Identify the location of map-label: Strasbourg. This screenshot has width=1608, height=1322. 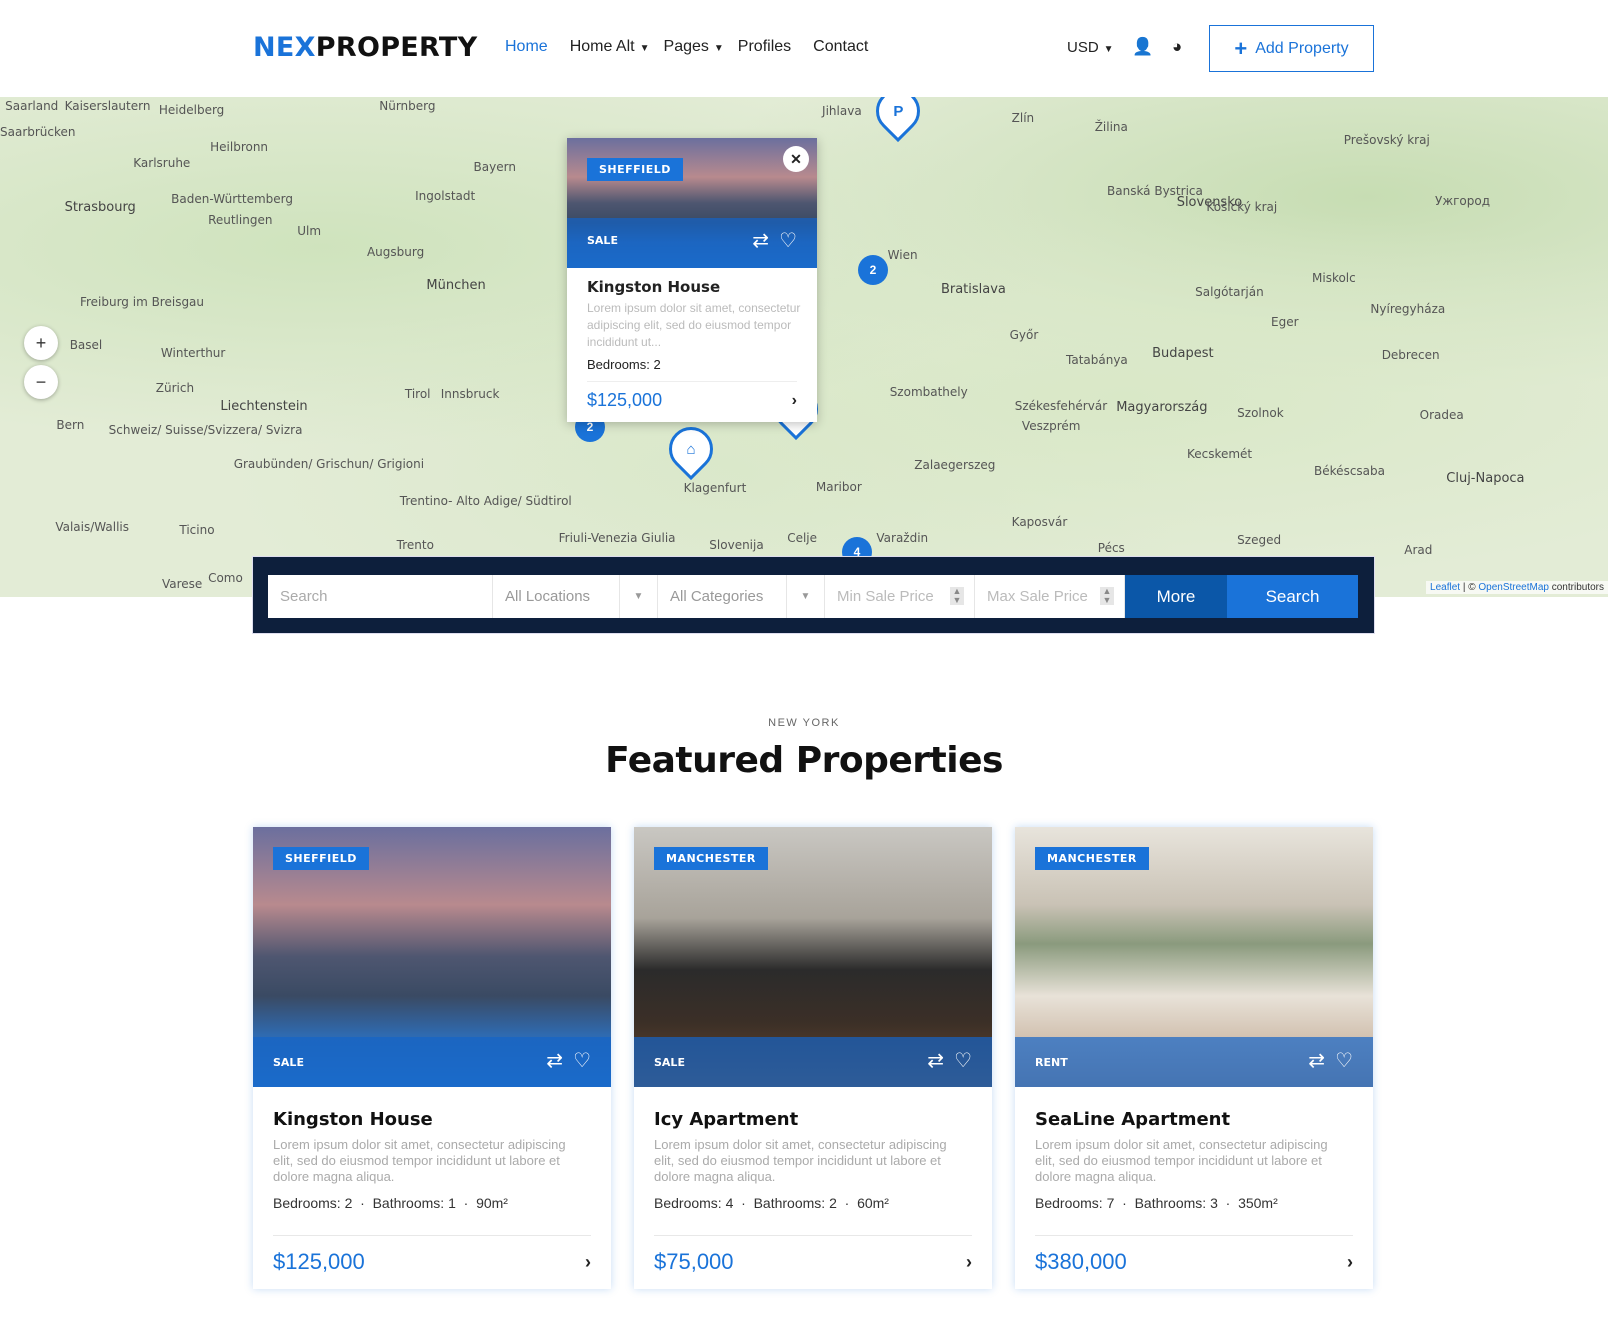
(100, 207).